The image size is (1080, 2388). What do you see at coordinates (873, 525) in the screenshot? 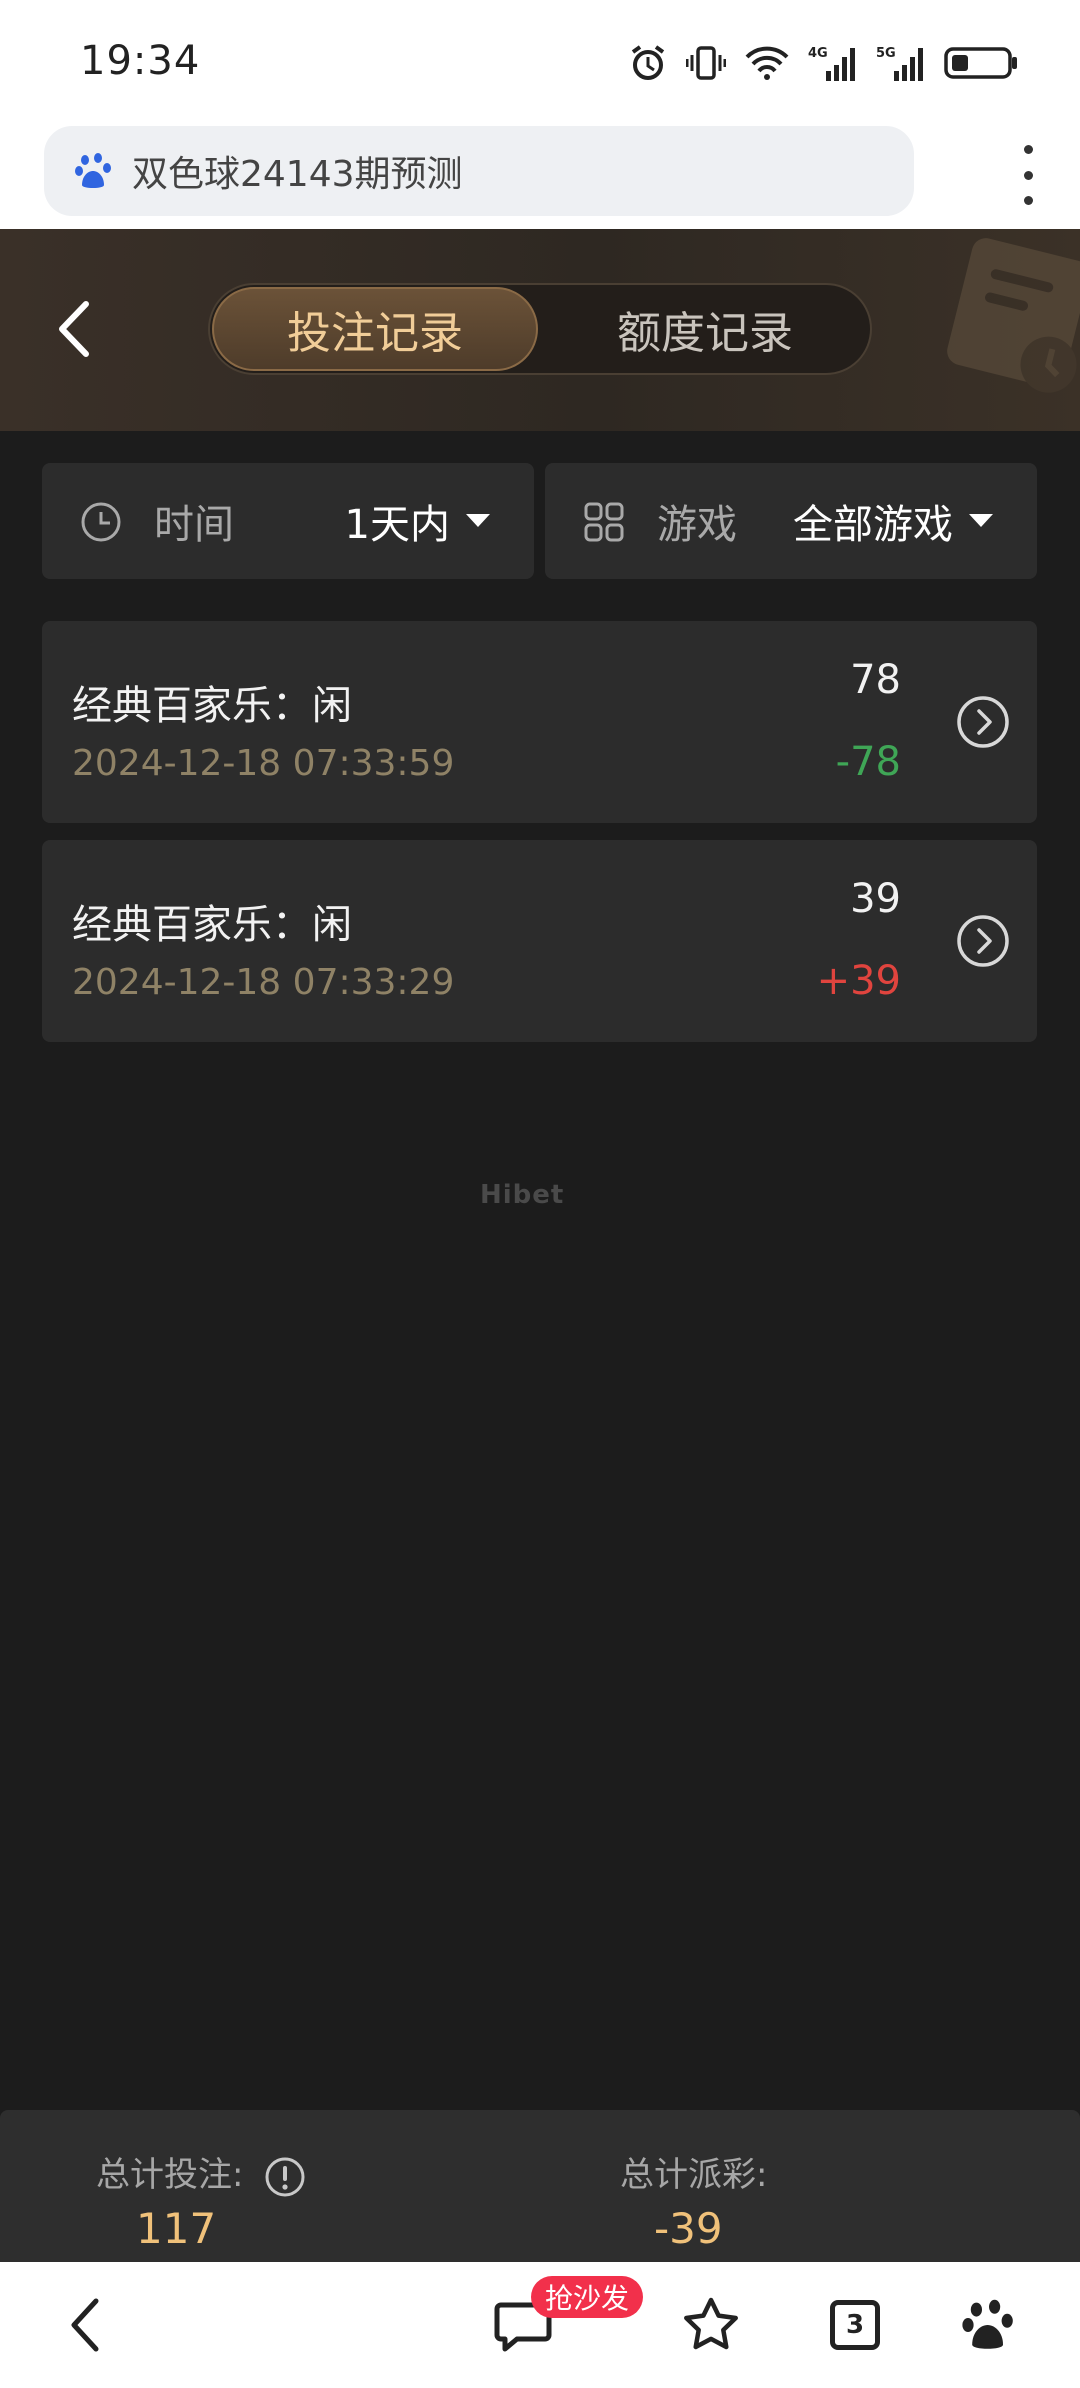
I see `game-filter-value: 全部游戏` at bounding box center [873, 525].